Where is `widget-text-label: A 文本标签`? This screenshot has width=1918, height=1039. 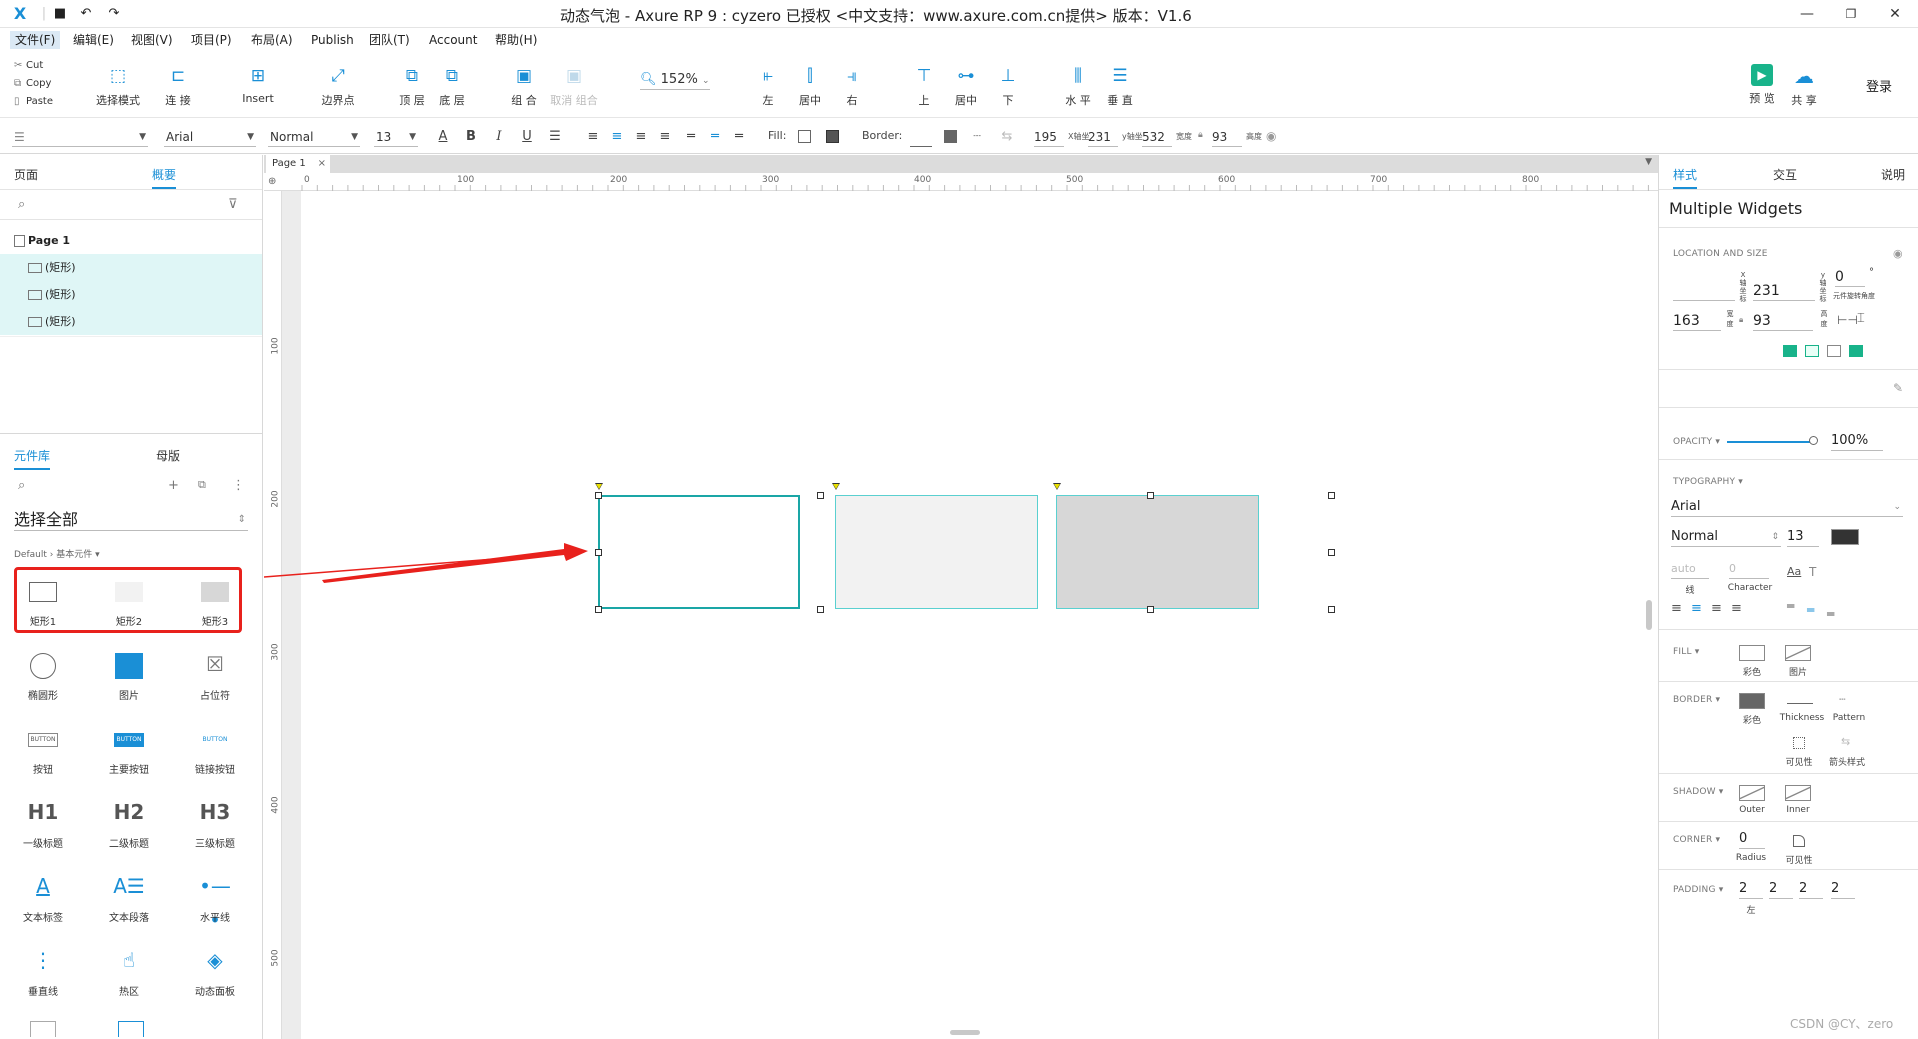
widget-text-label: A 文本标签 is located at coordinates (43, 901).